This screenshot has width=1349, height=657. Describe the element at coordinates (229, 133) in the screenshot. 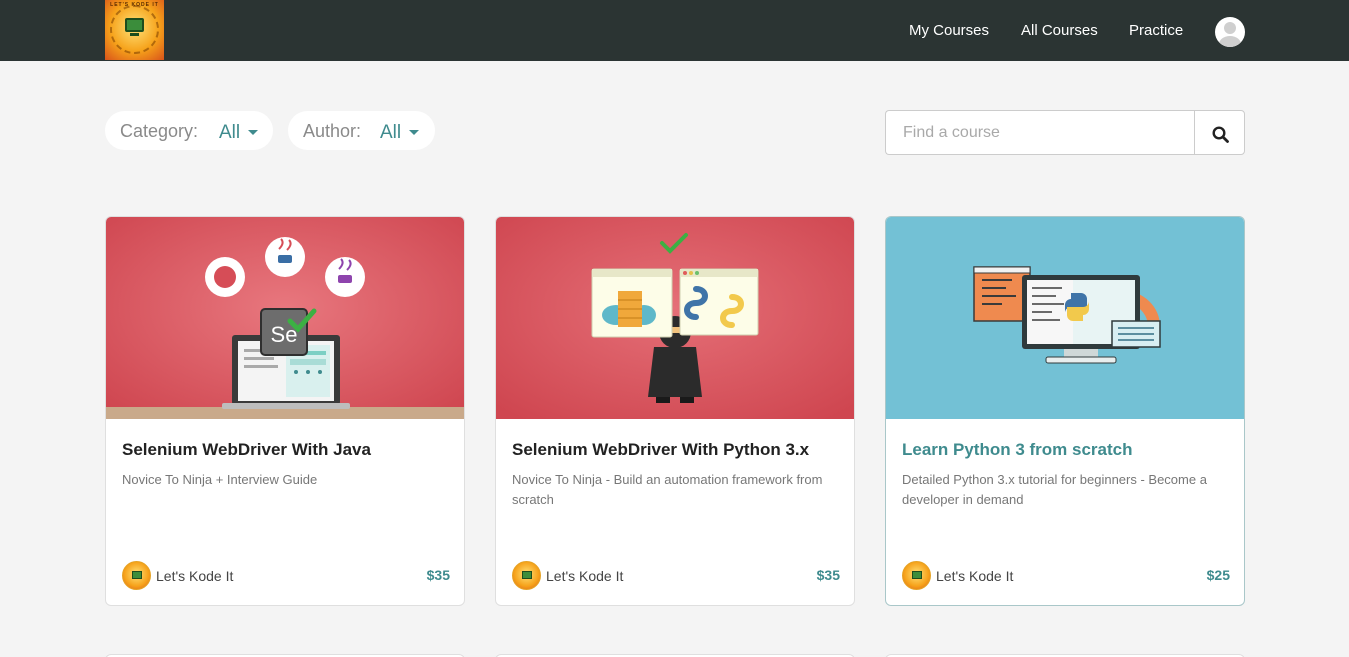

I see `category-value: All` at that location.